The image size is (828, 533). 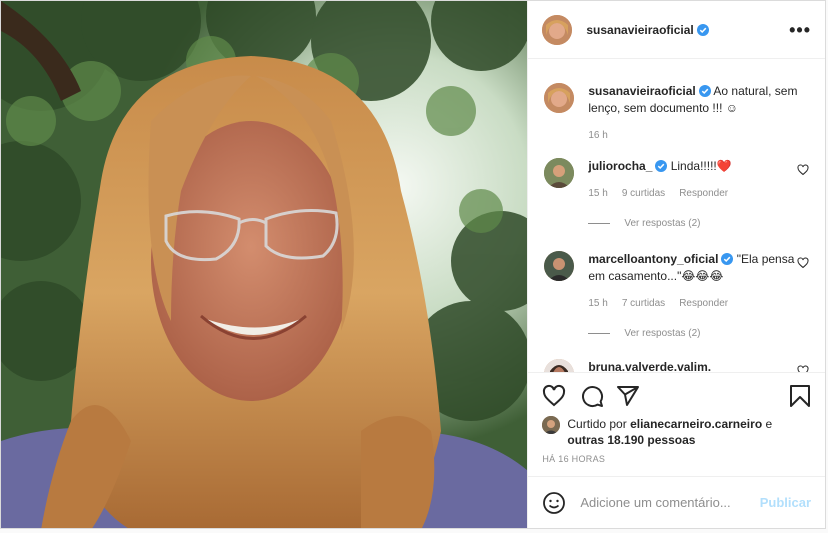 What do you see at coordinates (631, 440) in the screenshot?
I see `likes-count: outras 18.190 pessoas` at bounding box center [631, 440].